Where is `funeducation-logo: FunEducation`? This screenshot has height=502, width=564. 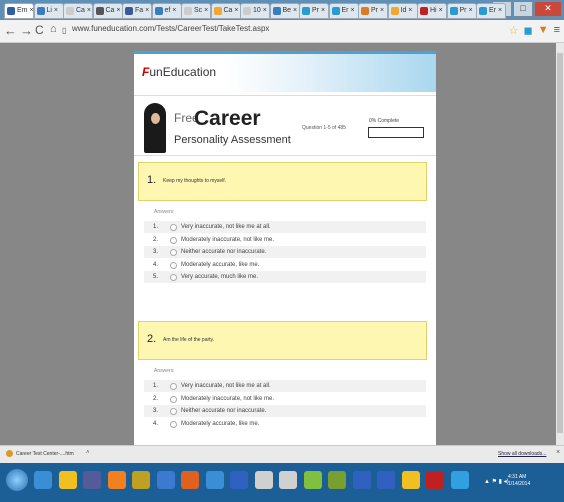
funeducation-logo: FunEducation is located at coordinates (179, 72).